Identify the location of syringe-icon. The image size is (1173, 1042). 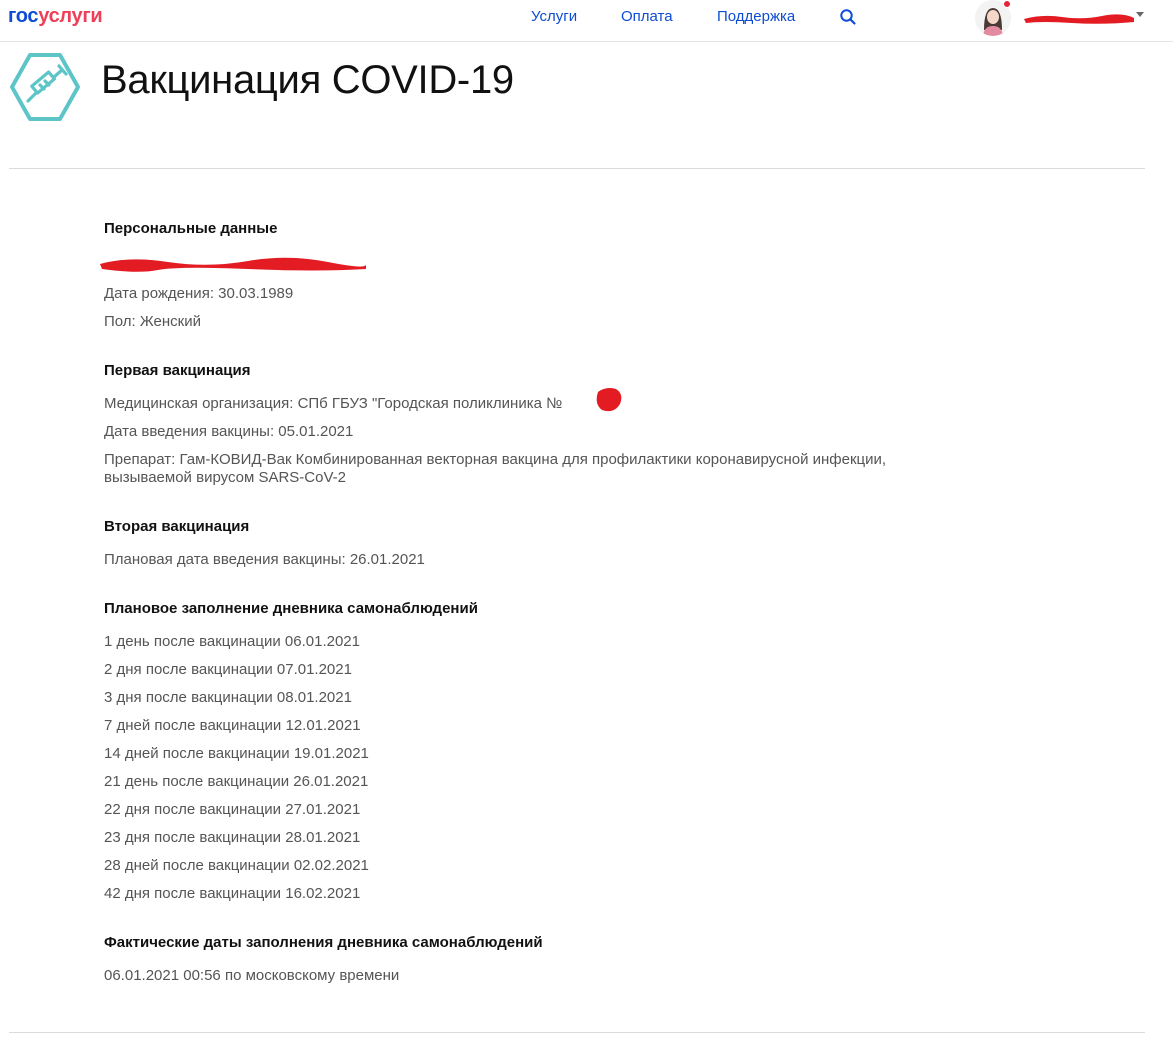
(45, 87).